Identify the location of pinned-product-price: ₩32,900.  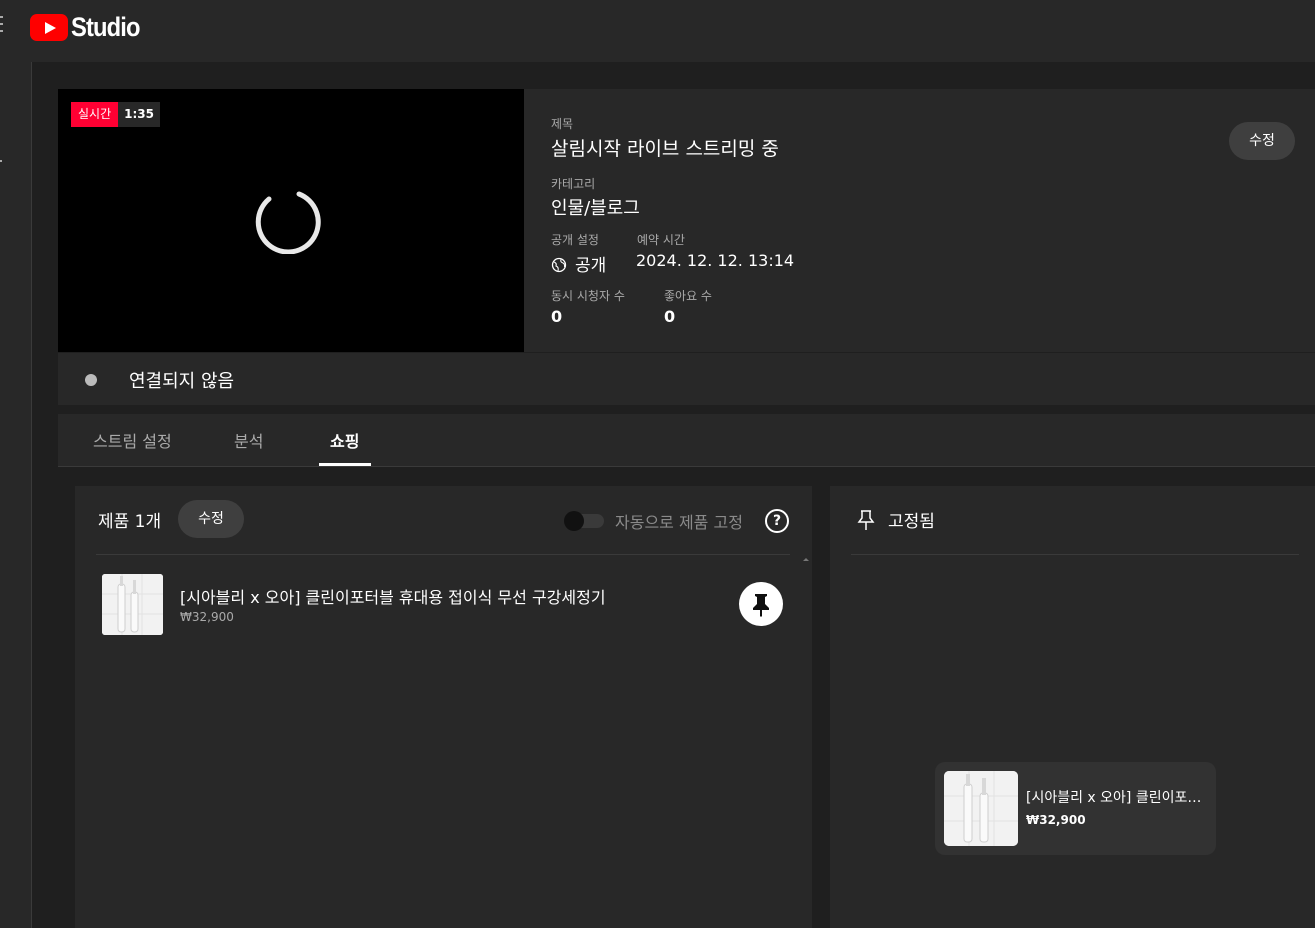
(1056, 820).